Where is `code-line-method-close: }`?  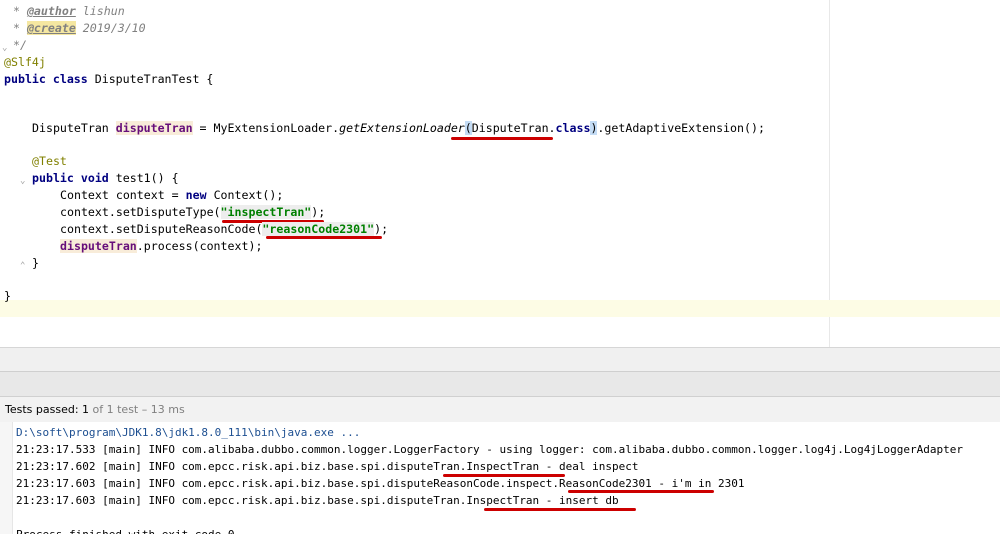
code-line-method-close: } is located at coordinates (35, 263).